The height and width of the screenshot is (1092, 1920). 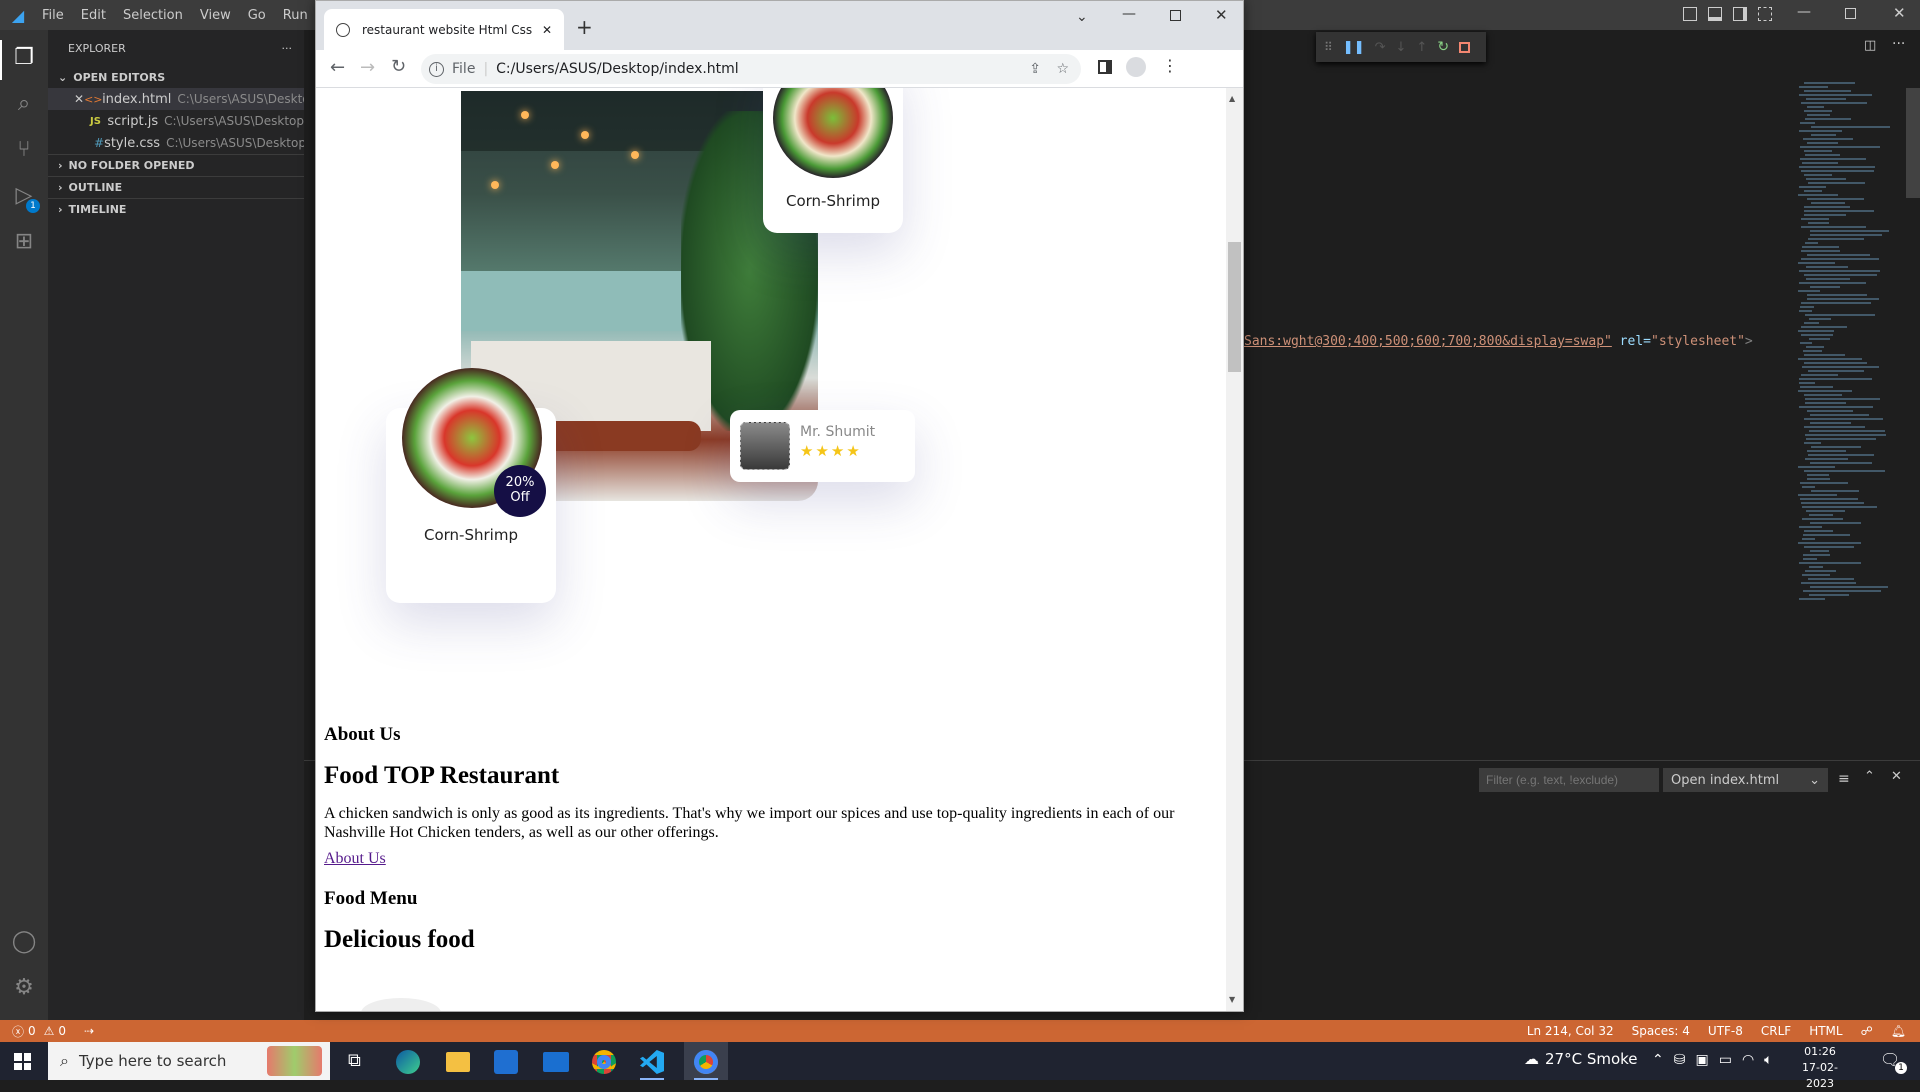 What do you see at coordinates (1896, 776) in the screenshot?
I see `close-panel-icon: ✕` at bounding box center [1896, 776].